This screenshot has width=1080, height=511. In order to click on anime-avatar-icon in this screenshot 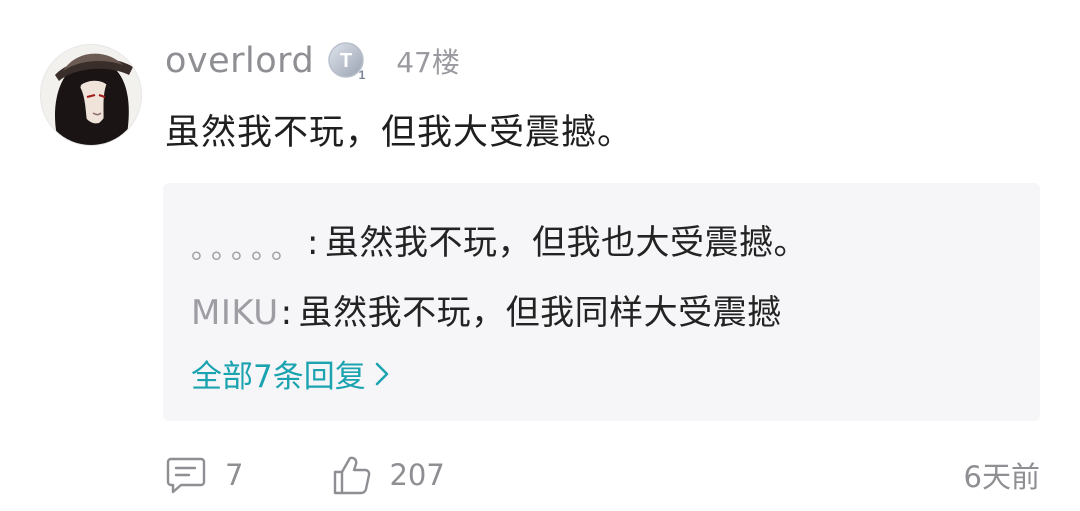, I will do `click(91, 95)`.